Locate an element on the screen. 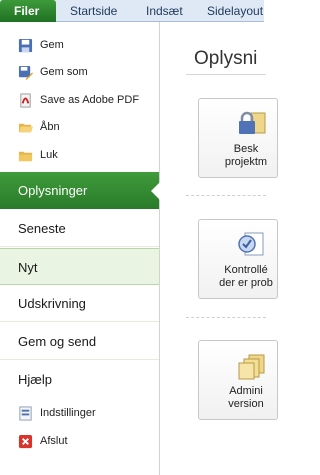 This screenshot has width=320, height=475. exit-icon is located at coordinates (25, 441).